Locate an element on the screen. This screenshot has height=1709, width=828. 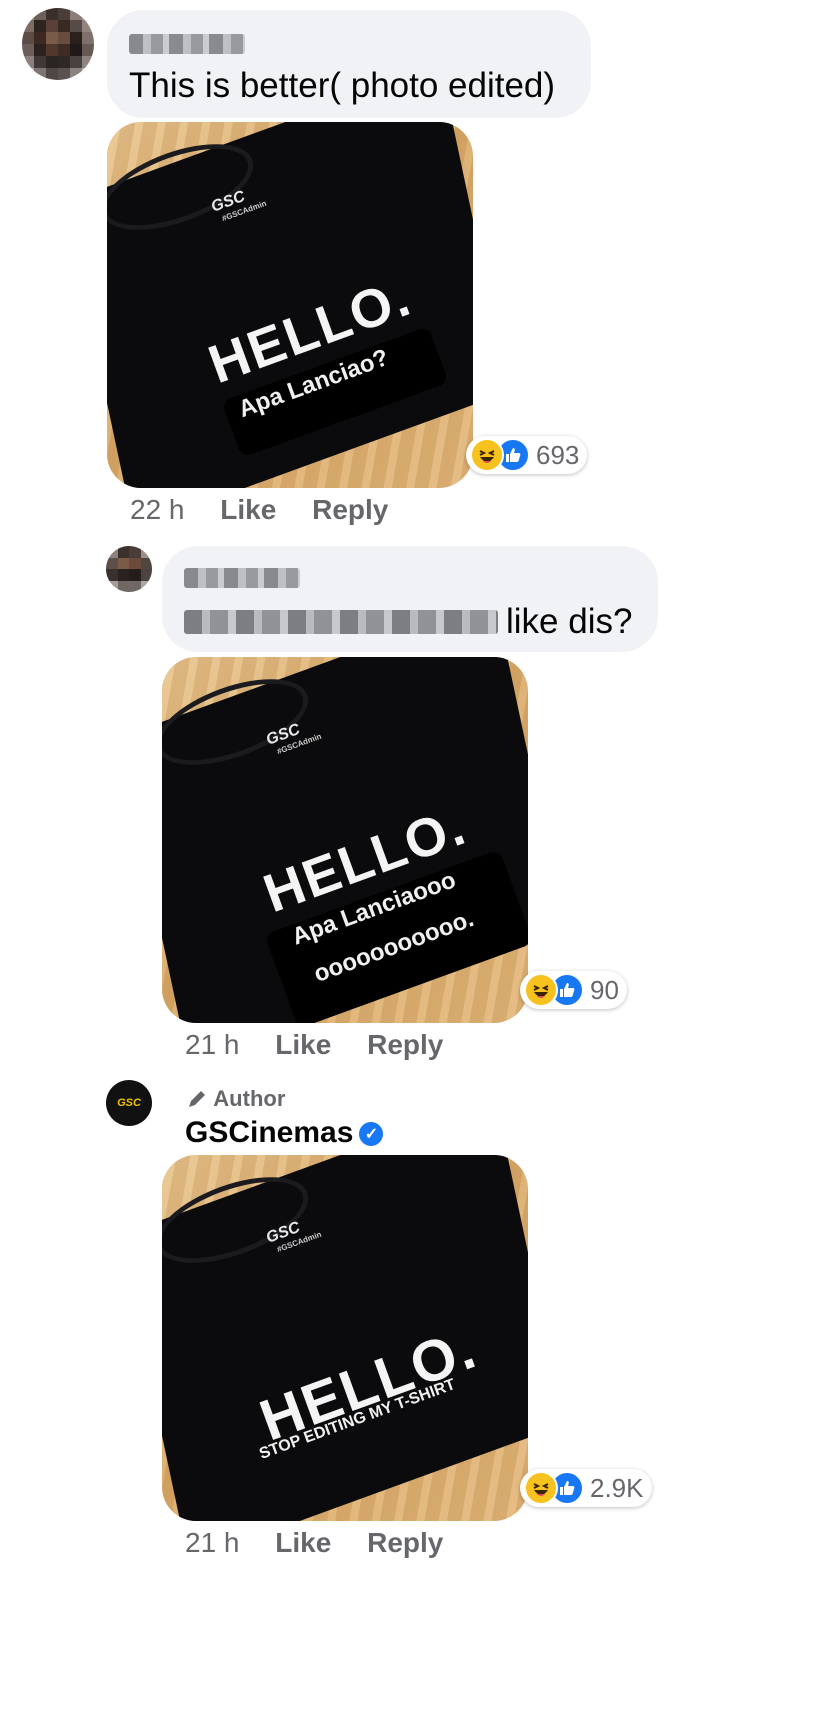
verified-badge-icon: ✓ is located at coordinates (371, 1134).